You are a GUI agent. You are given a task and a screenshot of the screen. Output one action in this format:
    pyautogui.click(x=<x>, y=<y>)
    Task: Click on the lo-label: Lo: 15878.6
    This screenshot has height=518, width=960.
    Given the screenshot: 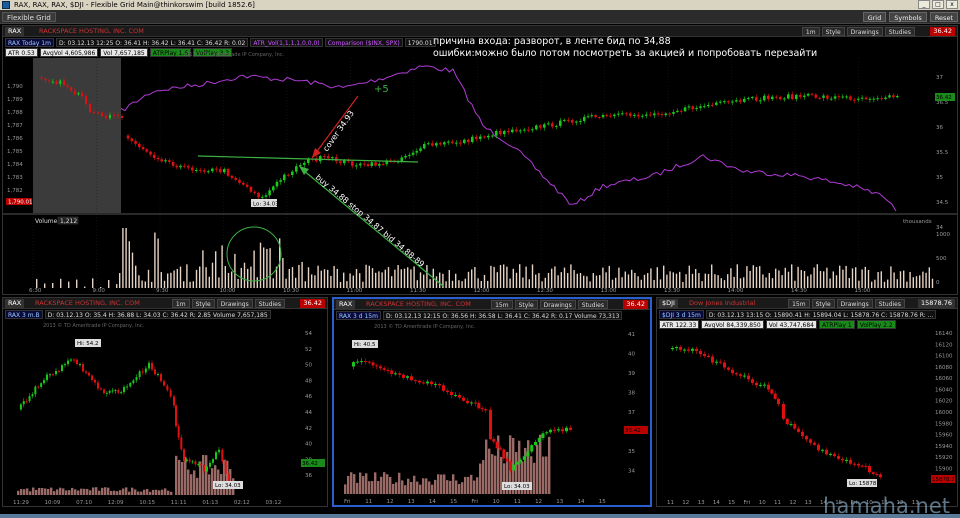 What is the action you would take?
    pyautogui.click(x=865, y=484)
    